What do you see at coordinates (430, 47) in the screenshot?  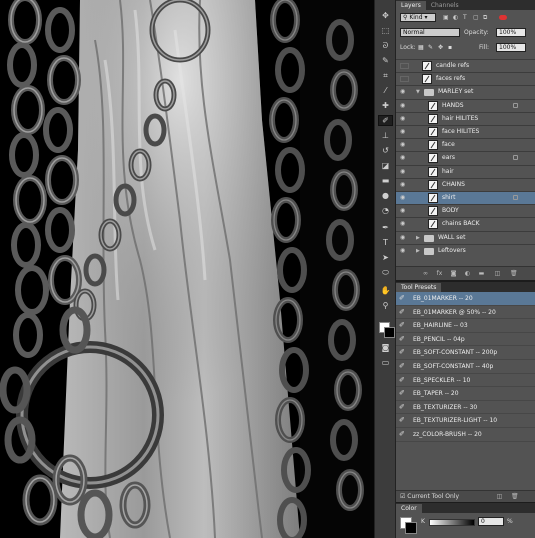 I see `lock-pixels-icon: ✎` at bounding box center [430, 47].